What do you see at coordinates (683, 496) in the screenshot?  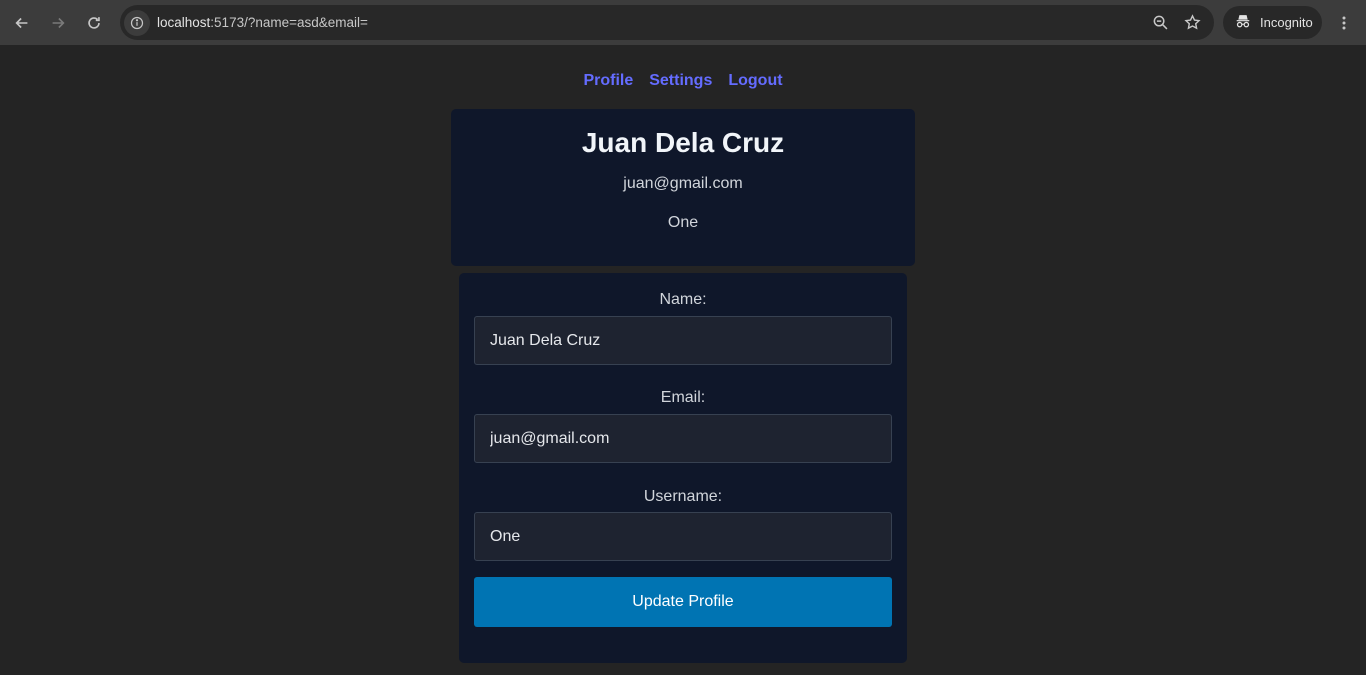 I see `username-label: Username:` at bounding box center [683, 496].